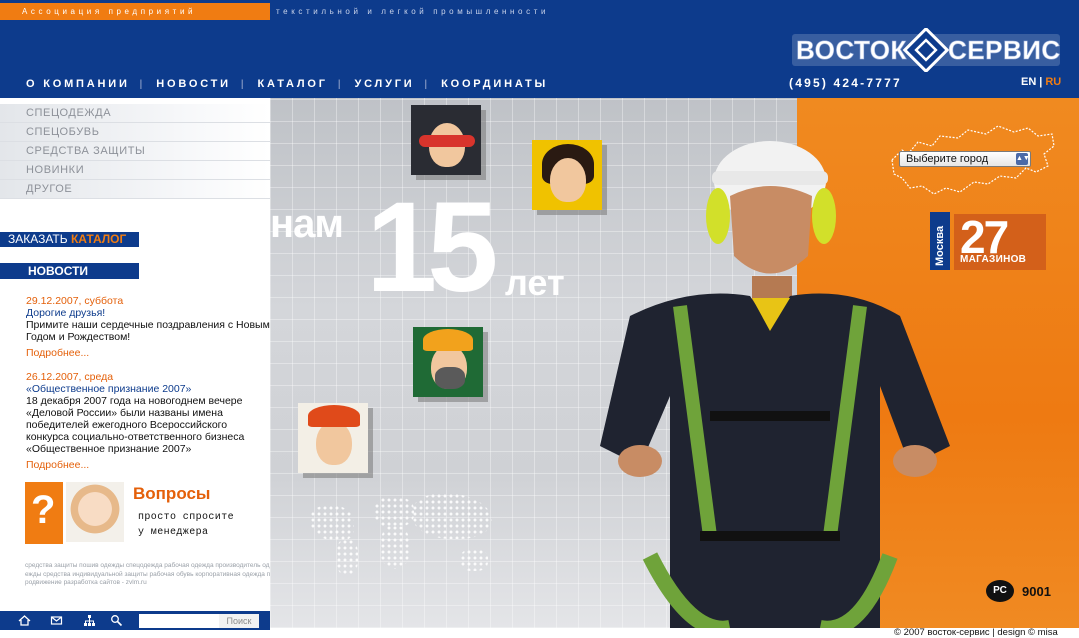  Describe the element at coordinates (44, 513) in the screenshot. I see `question-mark-icon: ?` at that location.